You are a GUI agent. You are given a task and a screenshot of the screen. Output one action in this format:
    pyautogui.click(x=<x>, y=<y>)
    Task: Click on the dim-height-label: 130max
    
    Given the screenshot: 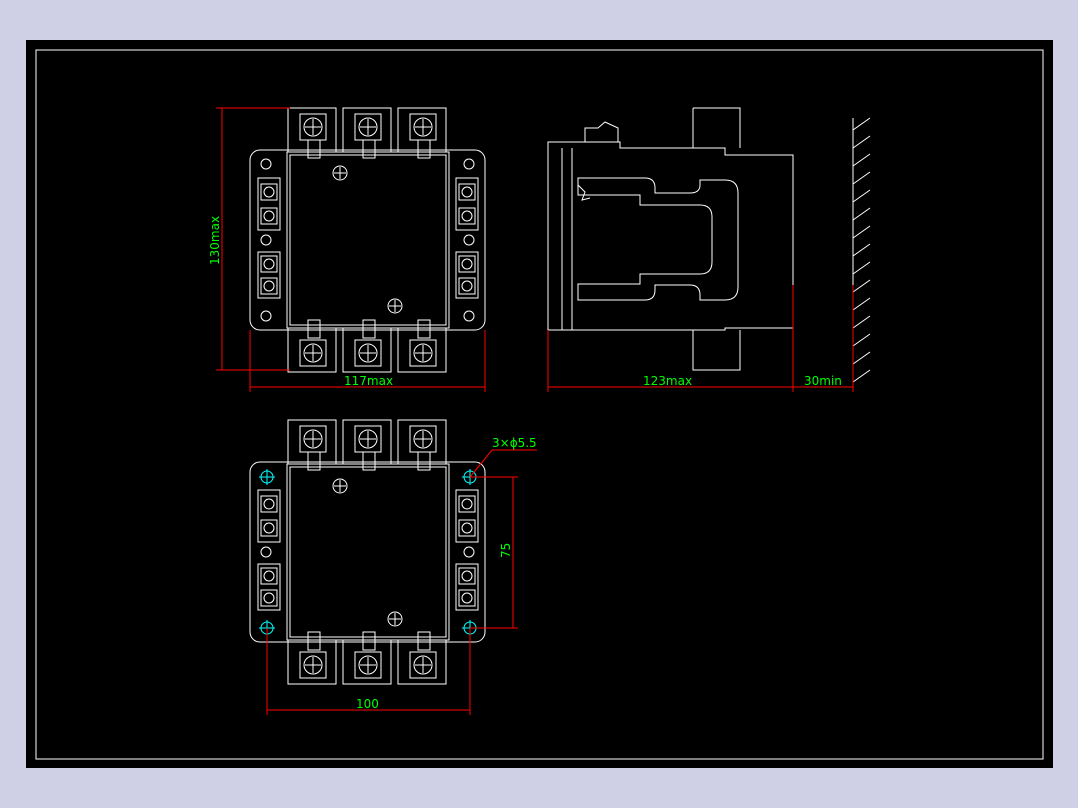 What is the action you would take?
    pyautogui.click(x=215, y=240)
    